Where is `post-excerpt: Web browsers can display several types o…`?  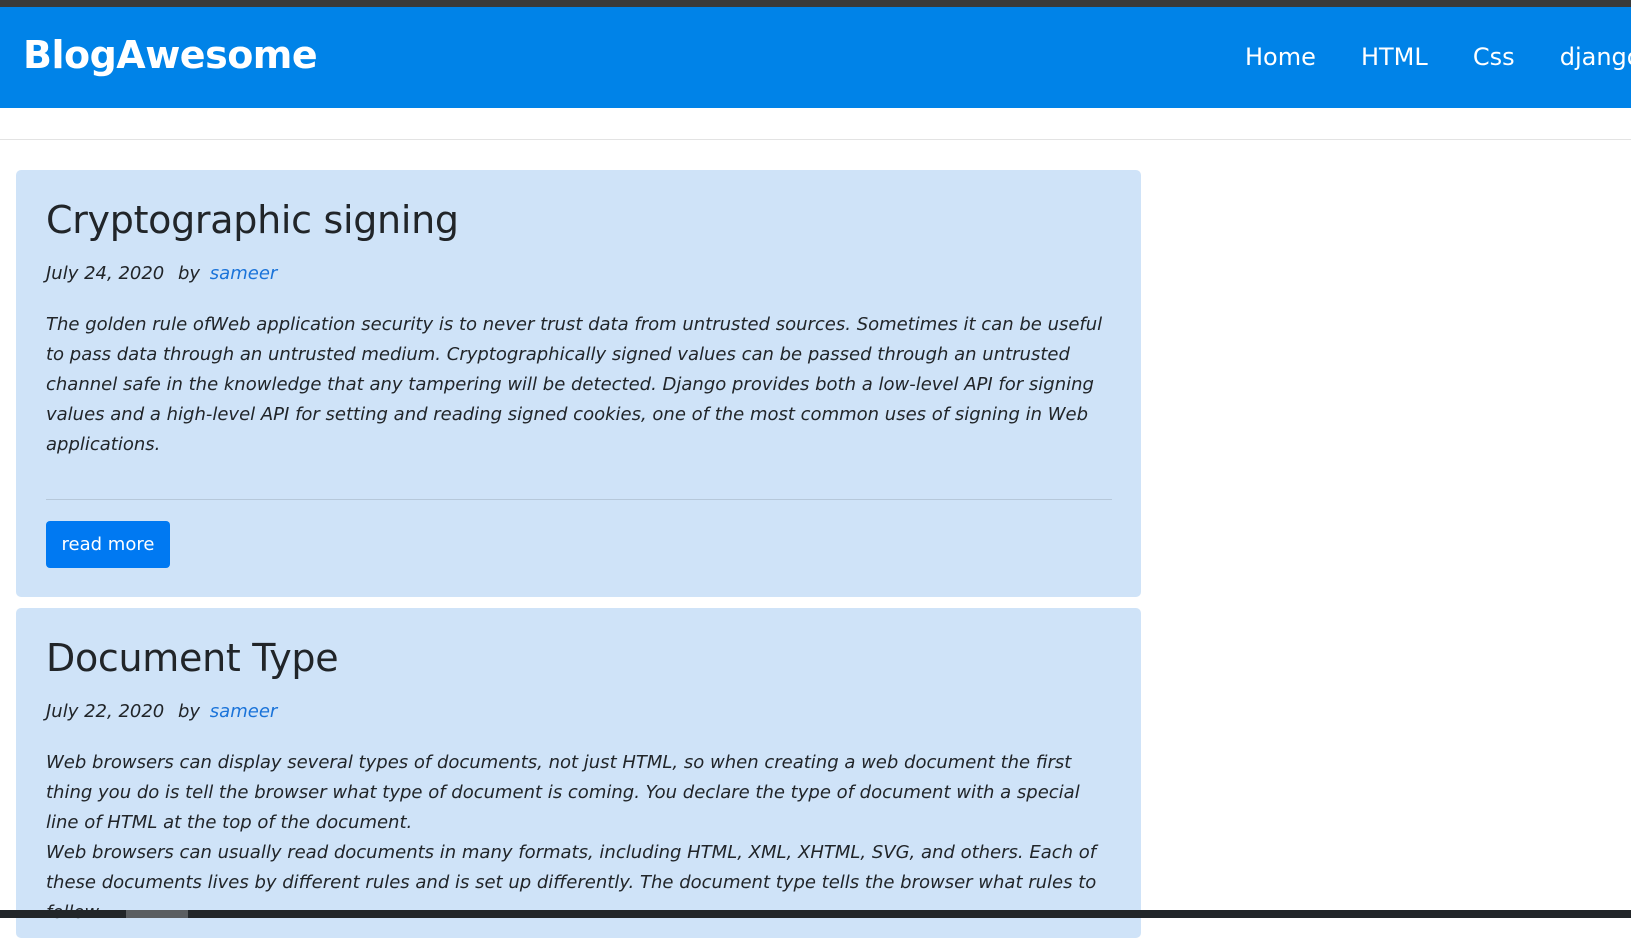
post-excerpt: Web browsers can display several types o… is located at coordinates (581, 838).